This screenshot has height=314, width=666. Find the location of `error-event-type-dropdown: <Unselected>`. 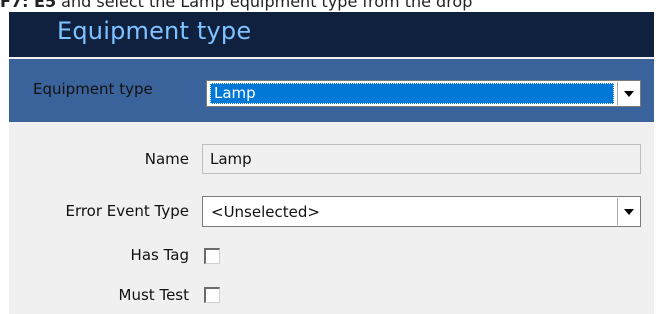

error-event-type-dropdown: <Unselected> is located at coordinates (421, 211).